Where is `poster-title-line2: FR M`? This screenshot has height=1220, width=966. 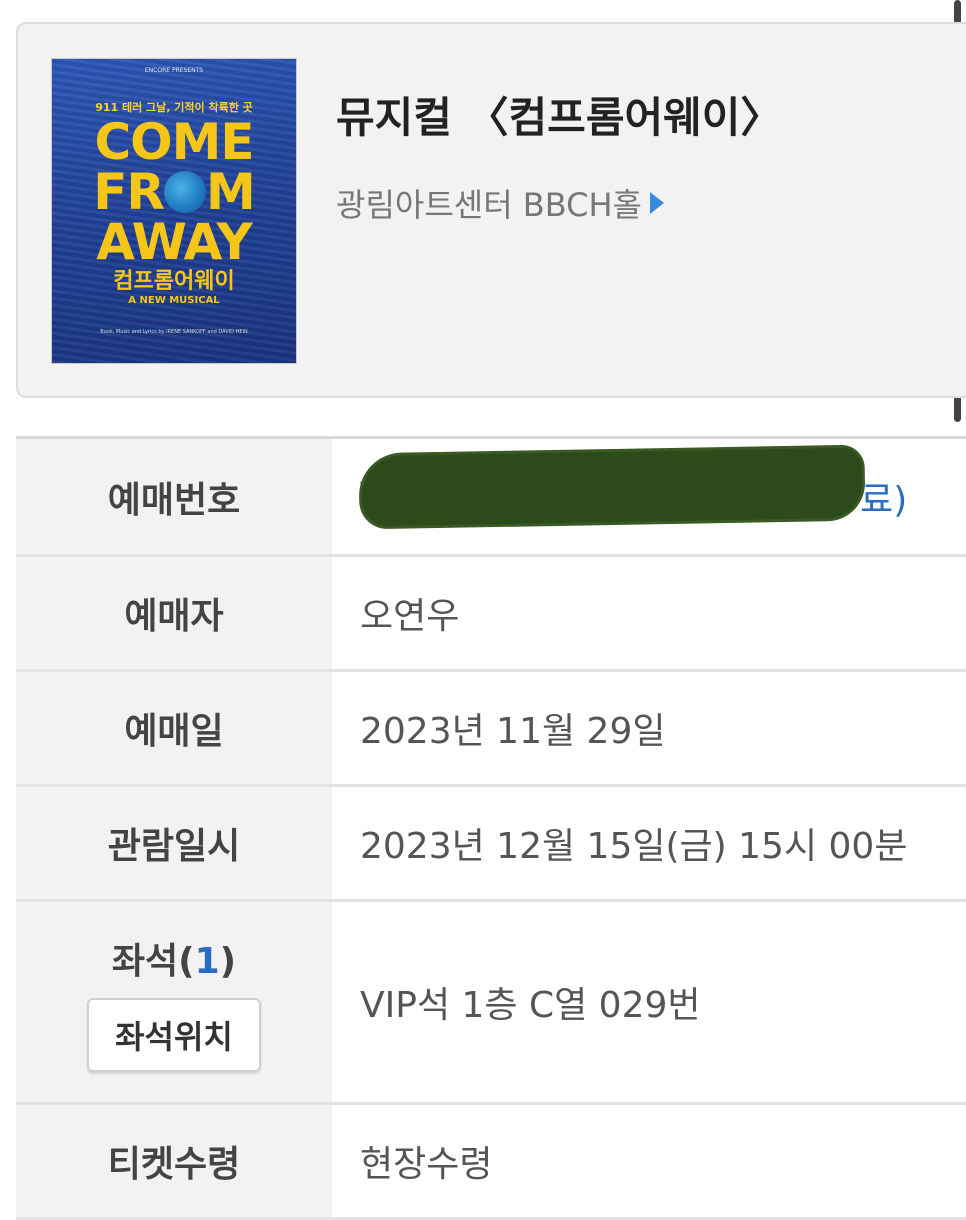
poster-title-line2: FR M is located at coordinates (174, 192).